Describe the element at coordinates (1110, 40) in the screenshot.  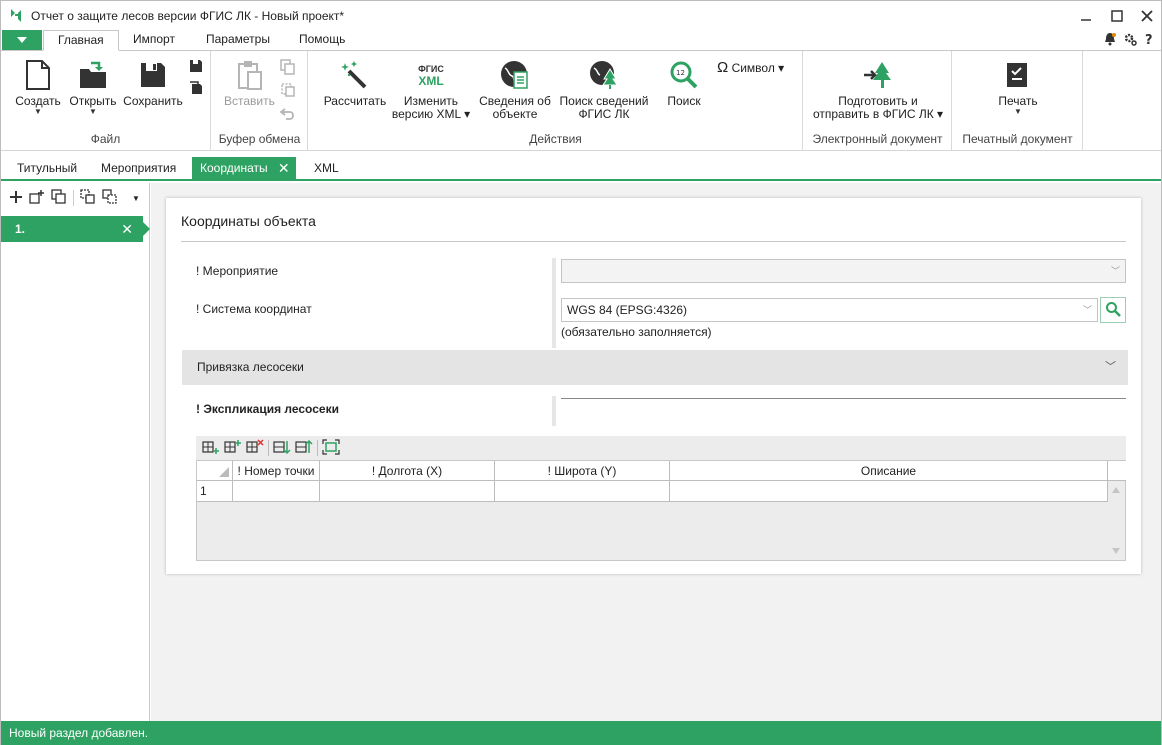
I see `bell-icon` at that location.